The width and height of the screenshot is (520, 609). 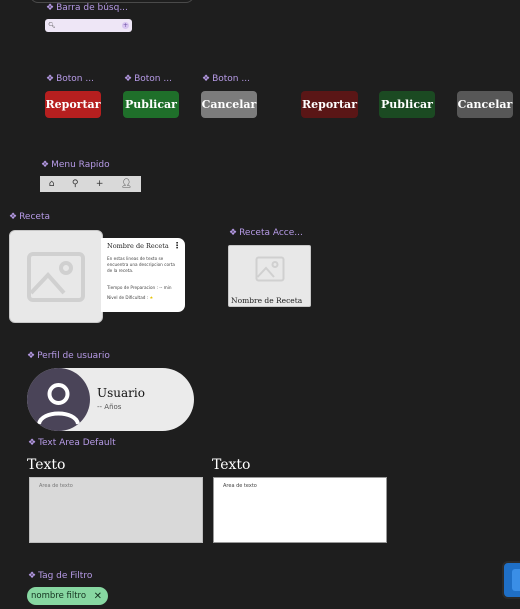 I want to click on recipe-time: Tiempo de Preparacion : -- min, so click(x=139, y=287).